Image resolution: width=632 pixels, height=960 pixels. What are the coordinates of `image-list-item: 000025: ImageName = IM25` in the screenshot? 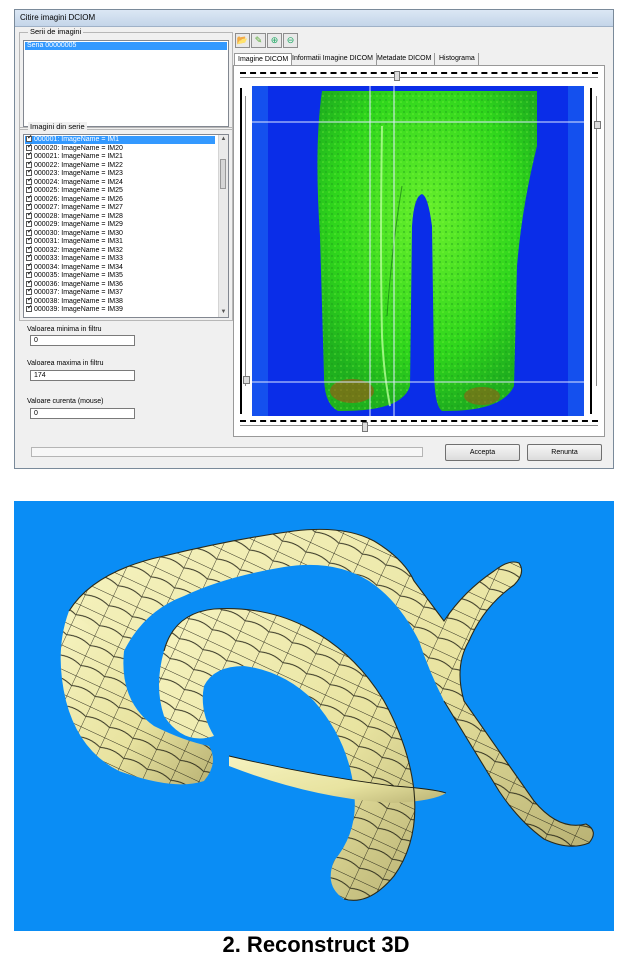 It's located at (120, 190).